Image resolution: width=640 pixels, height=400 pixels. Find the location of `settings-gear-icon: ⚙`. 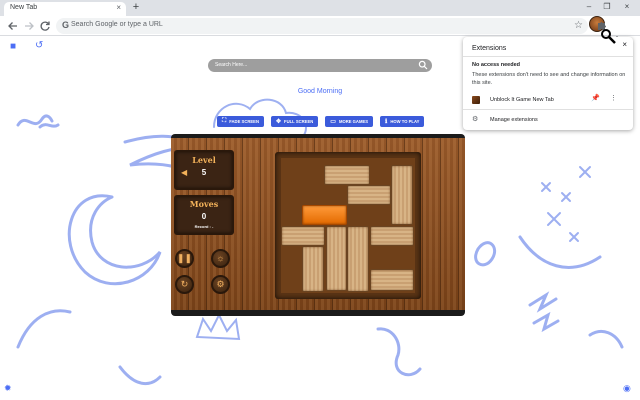

settings-gear-icon: ⚙ is located at coordinates (220, 284).